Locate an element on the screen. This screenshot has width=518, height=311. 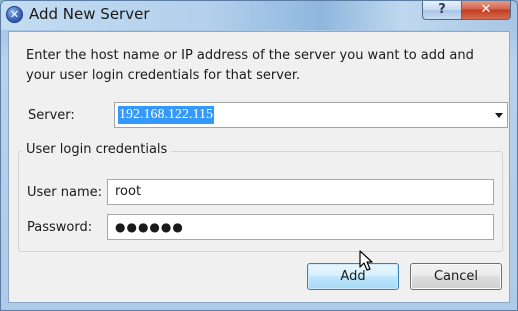
password-field: ●●●●●● is located at coordinates (300, 227).